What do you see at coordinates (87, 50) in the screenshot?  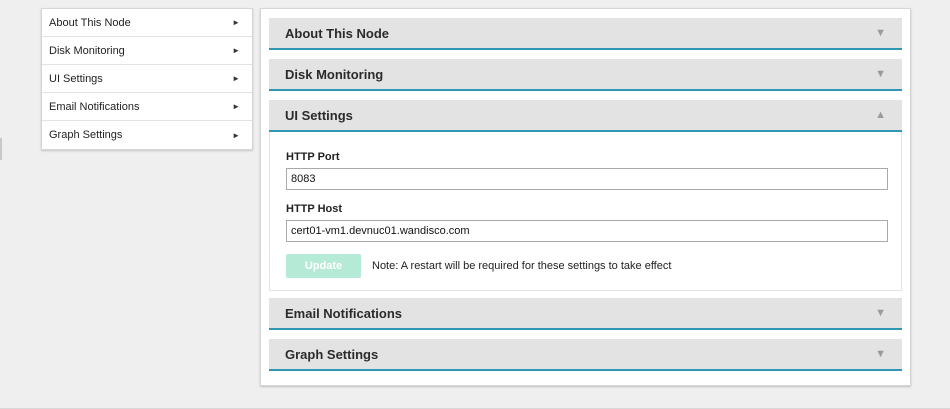 I see `sidebar-item-label: Disk Monitoring` at bounding box center [87, 50].